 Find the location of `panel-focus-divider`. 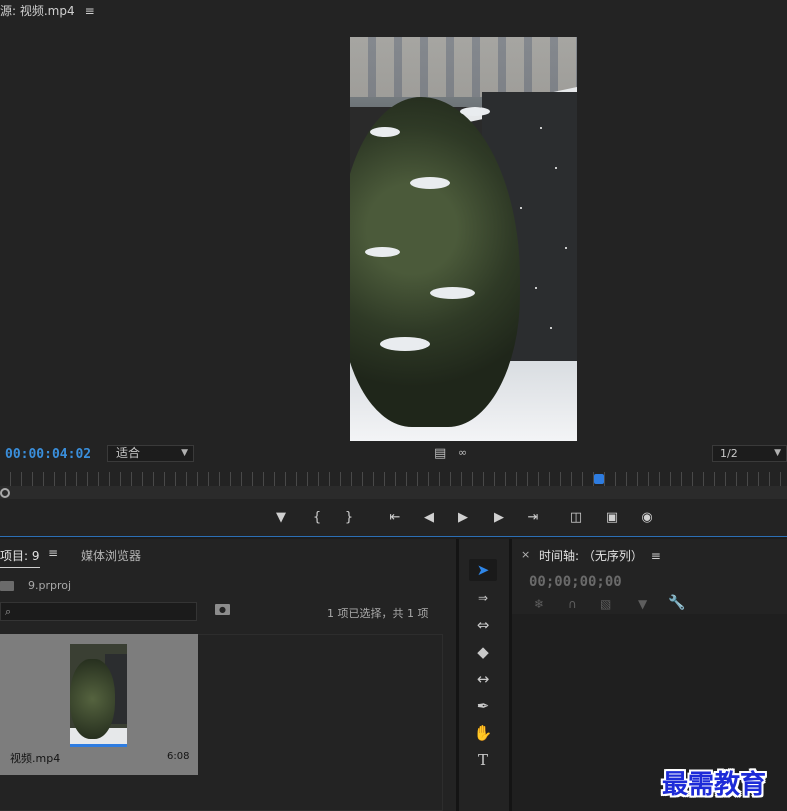

panel-focus-divider is located at coordinates (393, 536).